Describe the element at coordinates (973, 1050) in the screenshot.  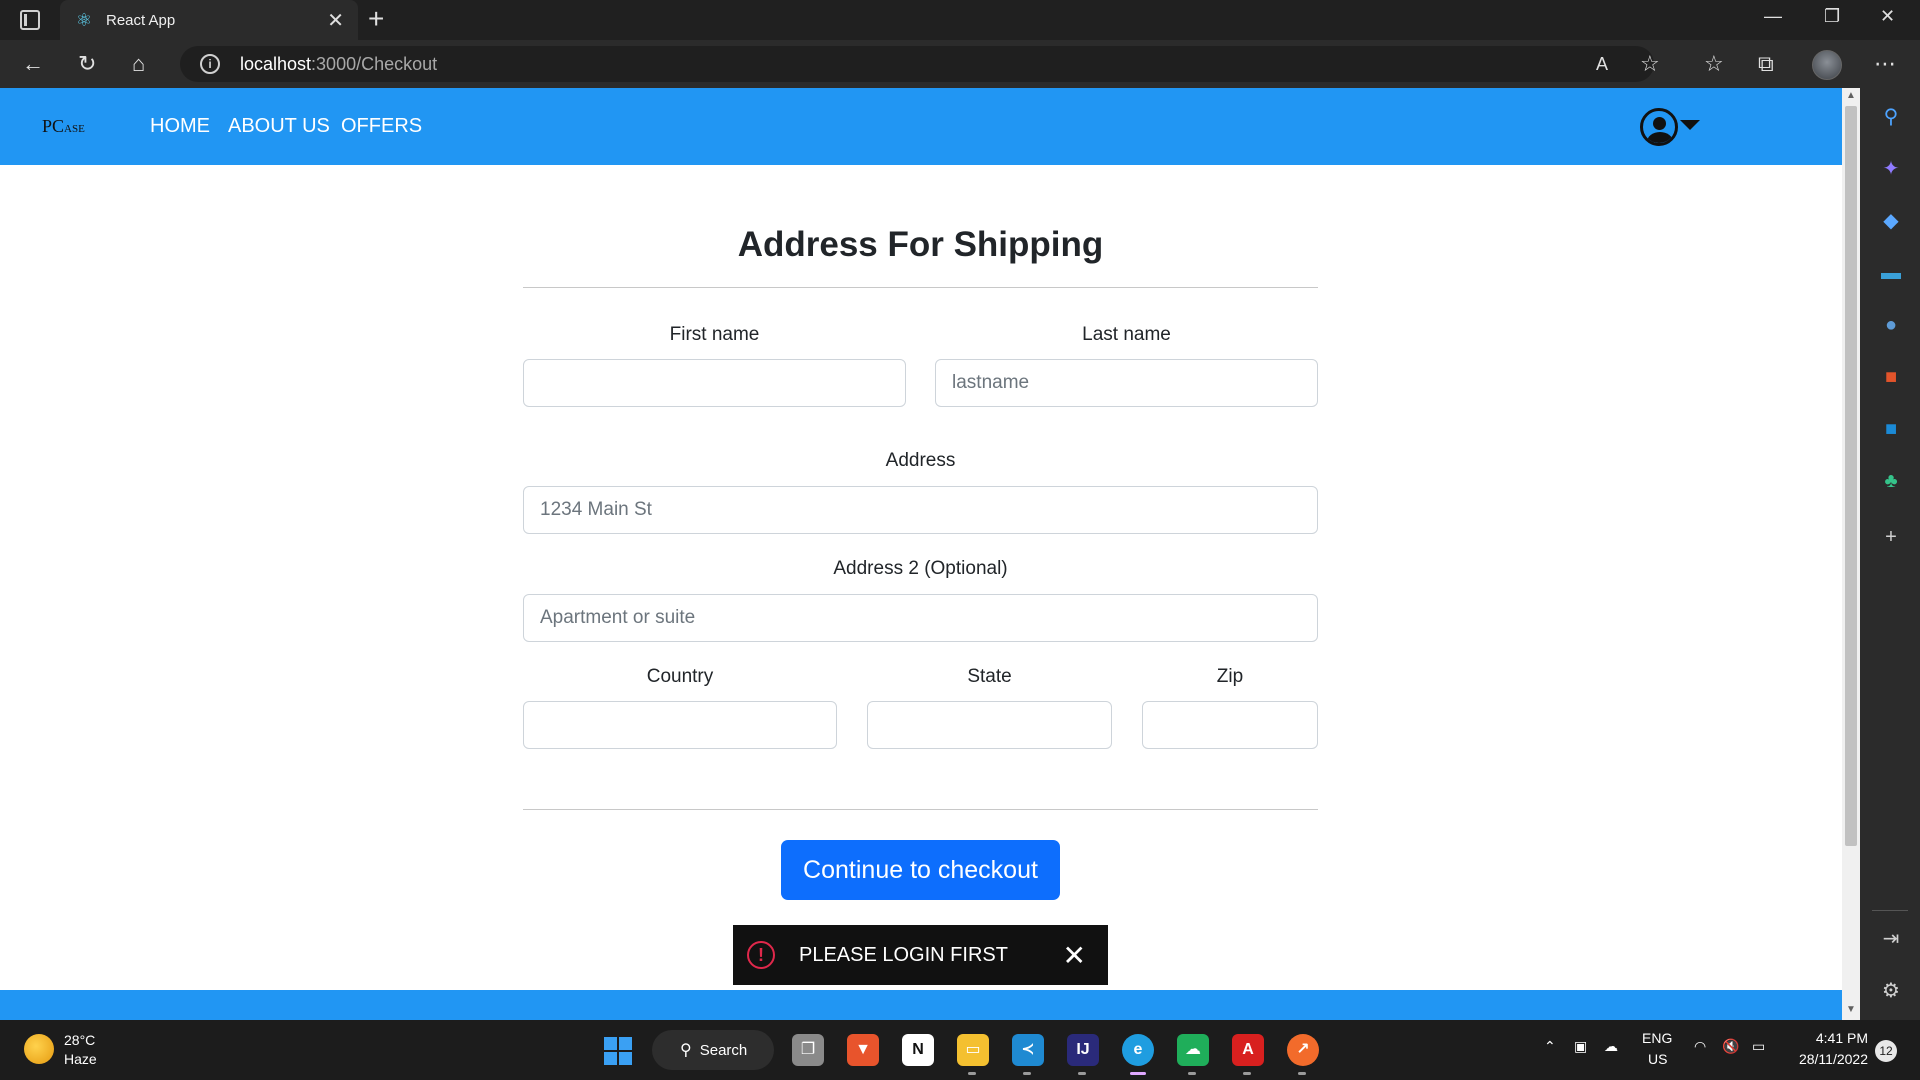
I see `file-explorer-icon: ▭` at that location.